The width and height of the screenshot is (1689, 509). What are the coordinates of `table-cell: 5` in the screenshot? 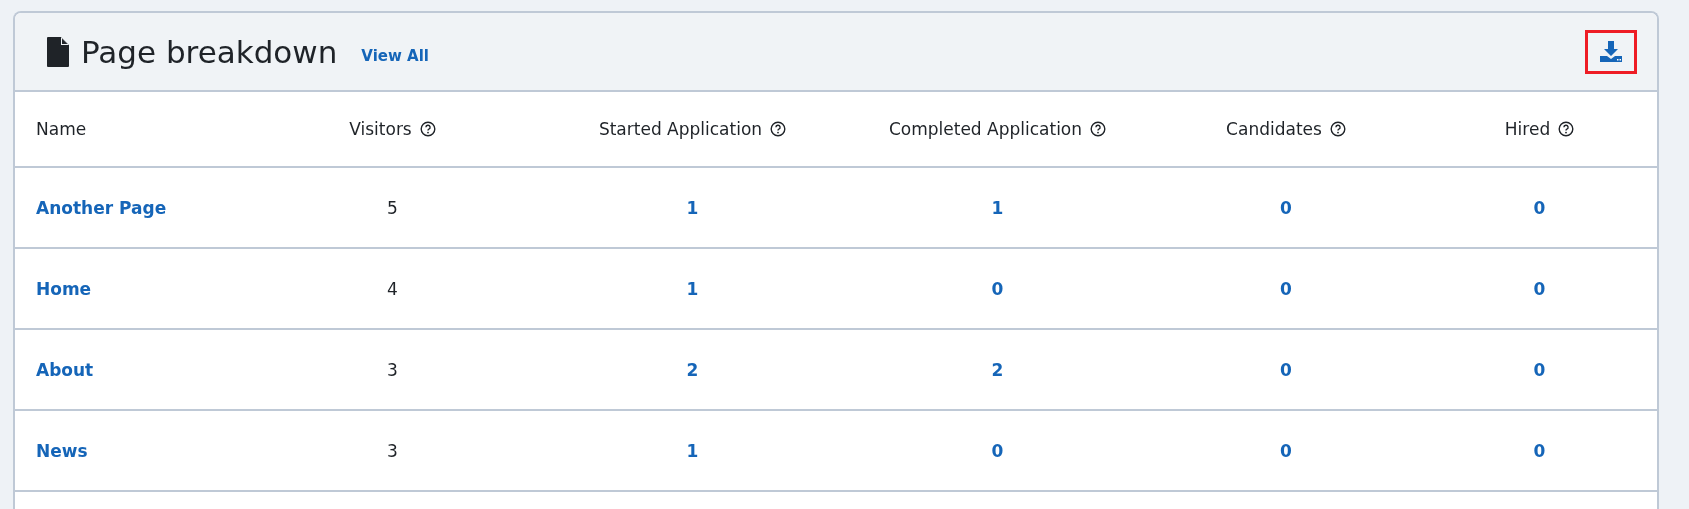 It's located at (392, 207).